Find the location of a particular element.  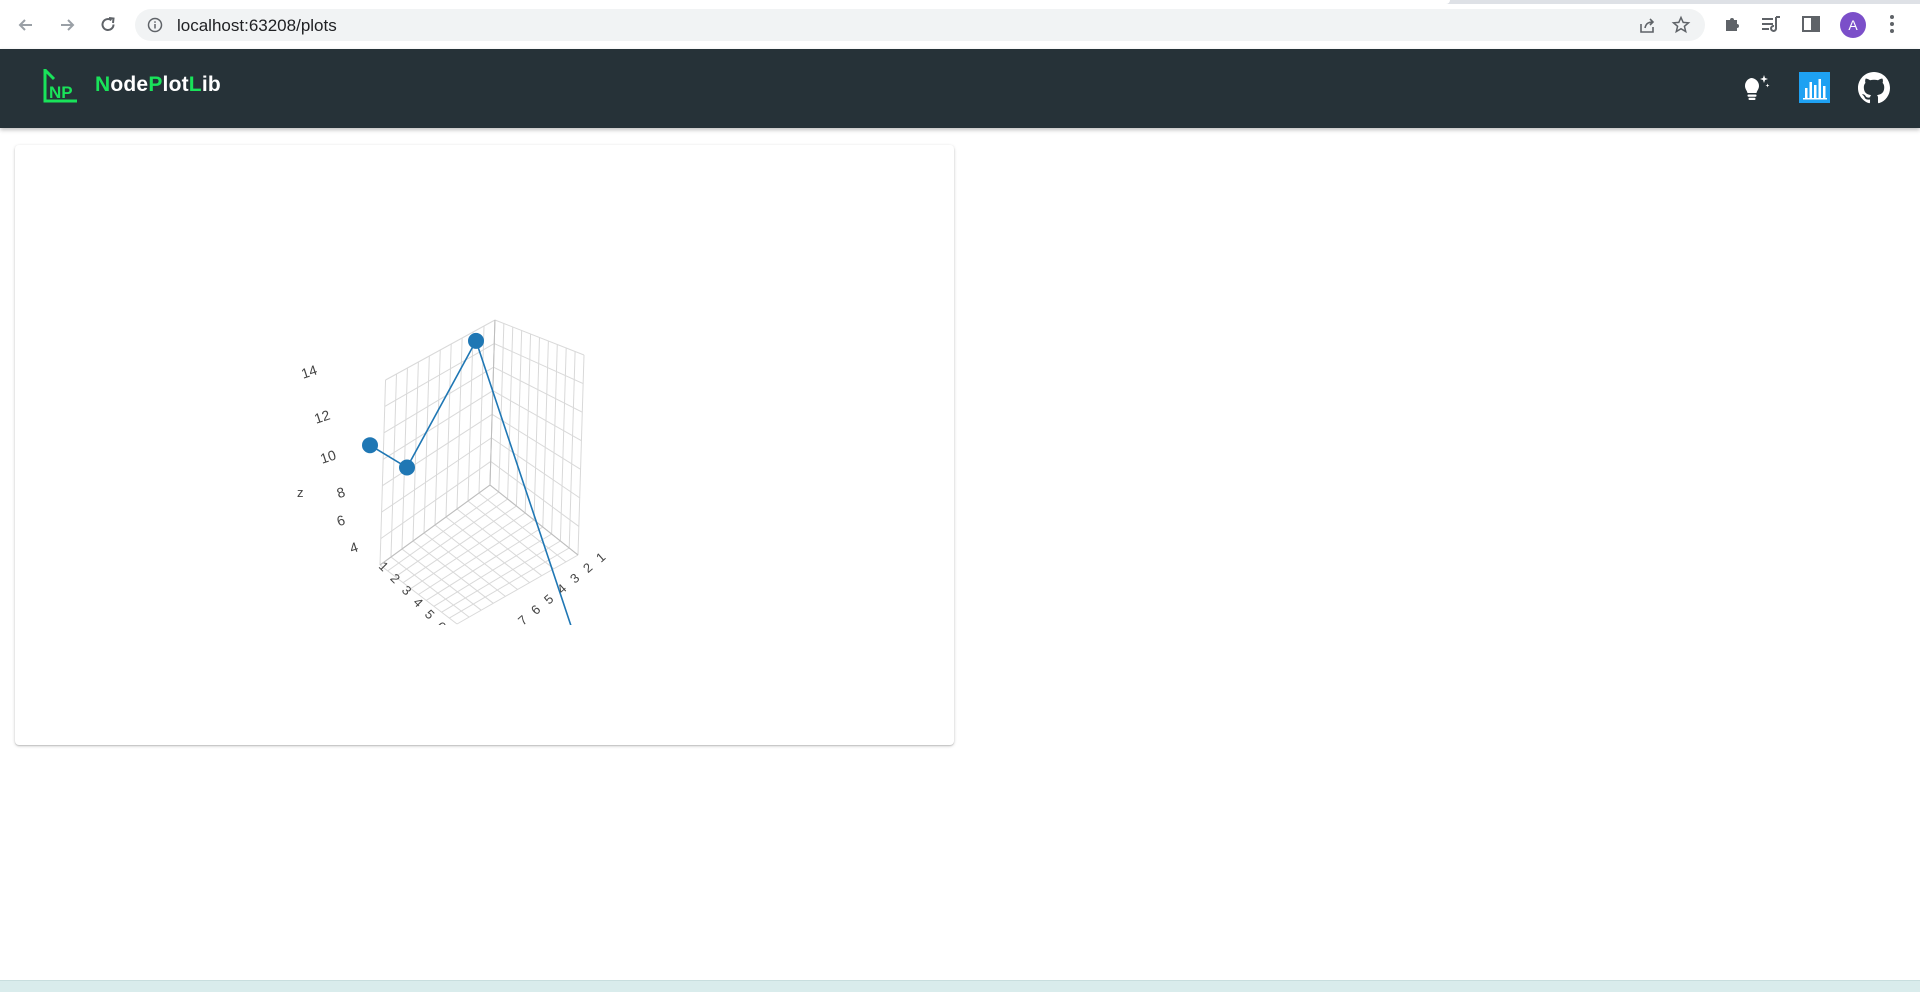

info-icon is located at coordinates (155, 25).